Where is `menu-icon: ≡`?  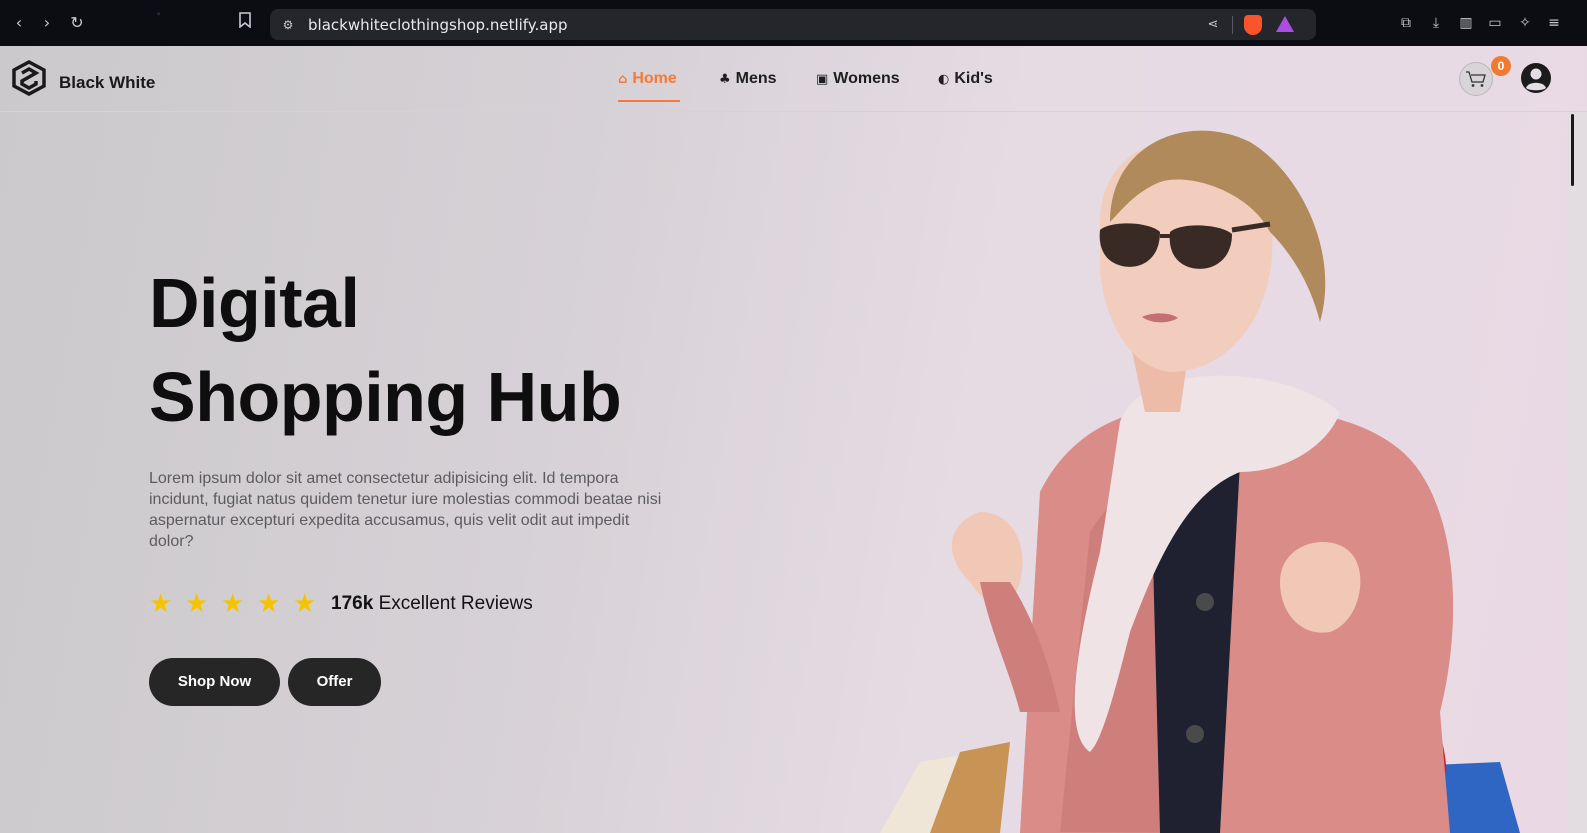 menu-icon: ≡ is located at coordinates (1554, 23).